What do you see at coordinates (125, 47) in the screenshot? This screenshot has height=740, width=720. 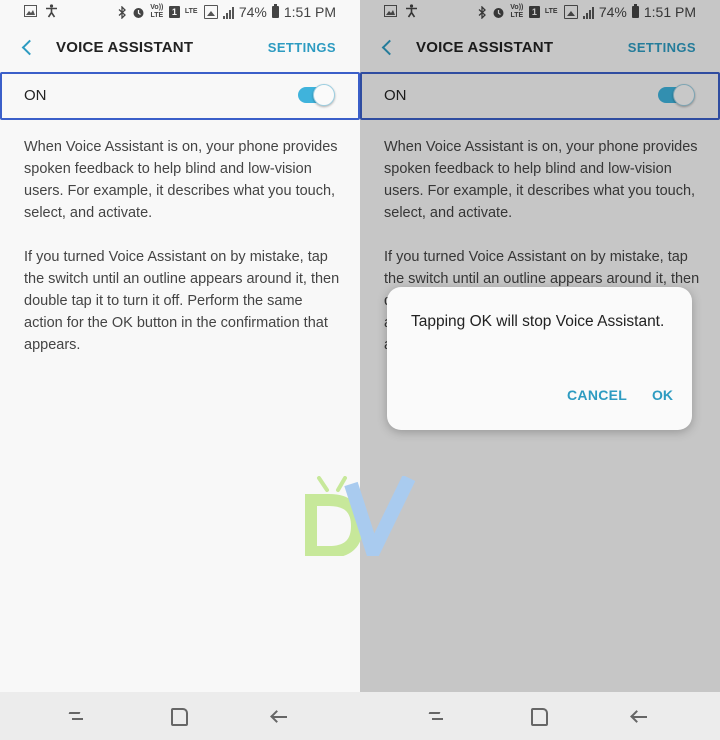 I see `page-title: VOICE ASSISTANT` at bounding box center [125, 47].